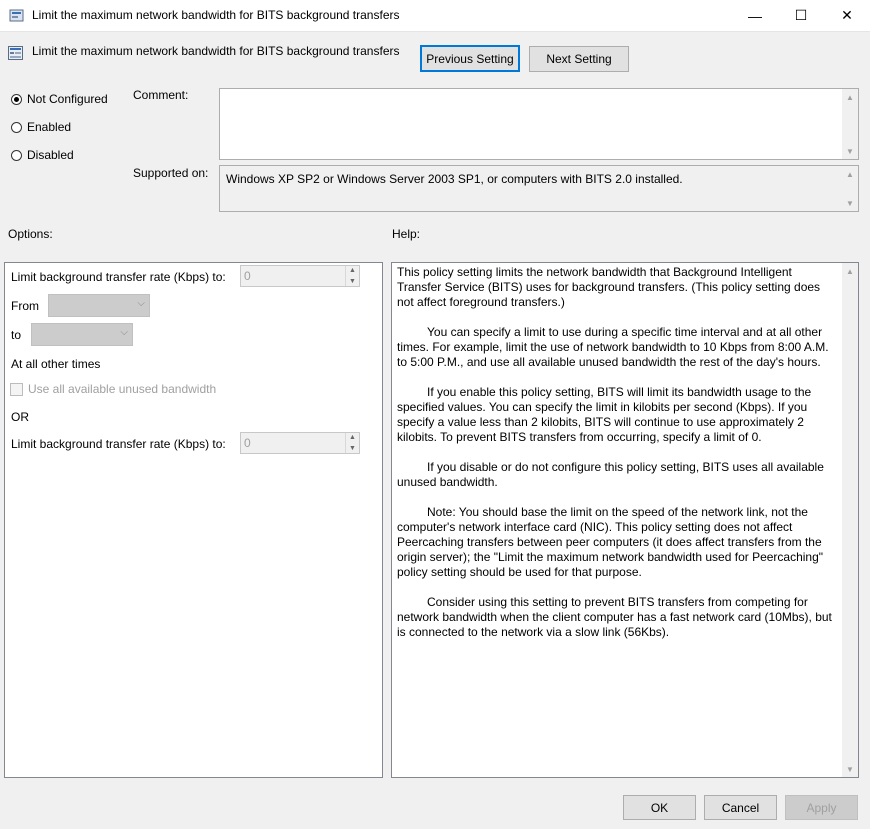 This screenshot has height=829, width=870. I want to click on radio-disabled: Disabled, so click(42, 155).